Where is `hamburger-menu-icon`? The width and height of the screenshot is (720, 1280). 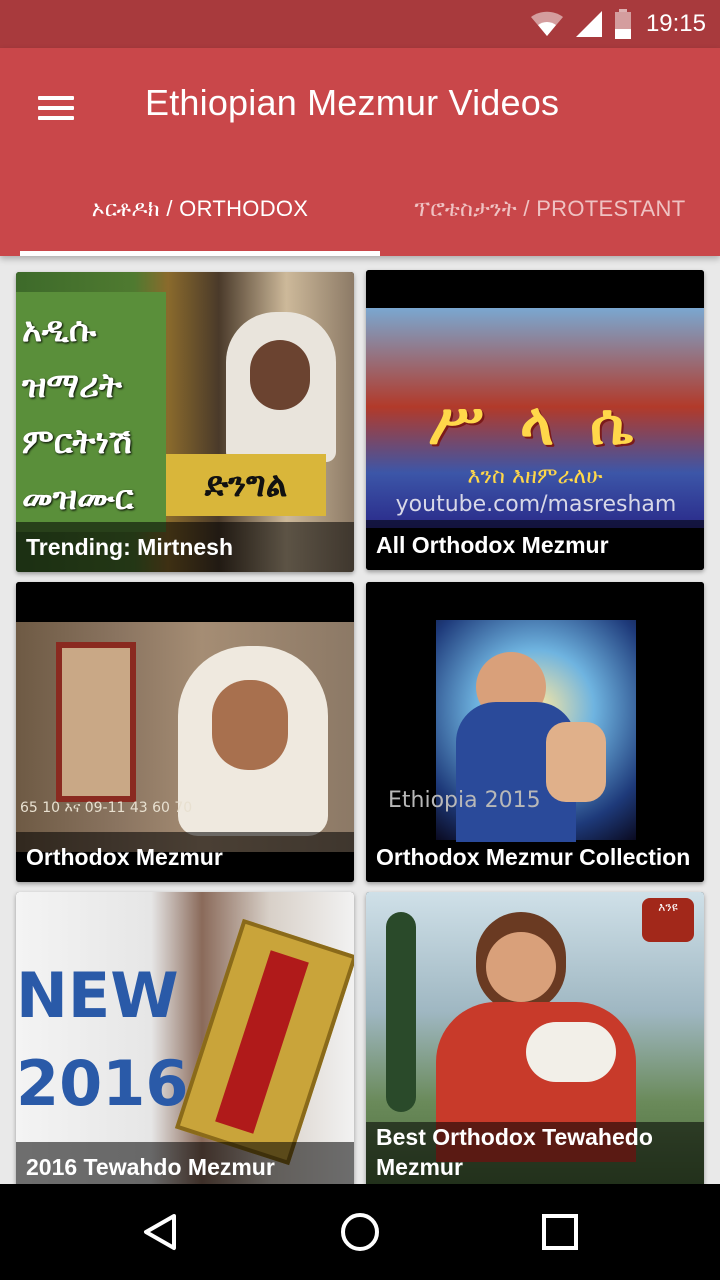
hamburger-menu-icon is located at coordinates (56, 108).